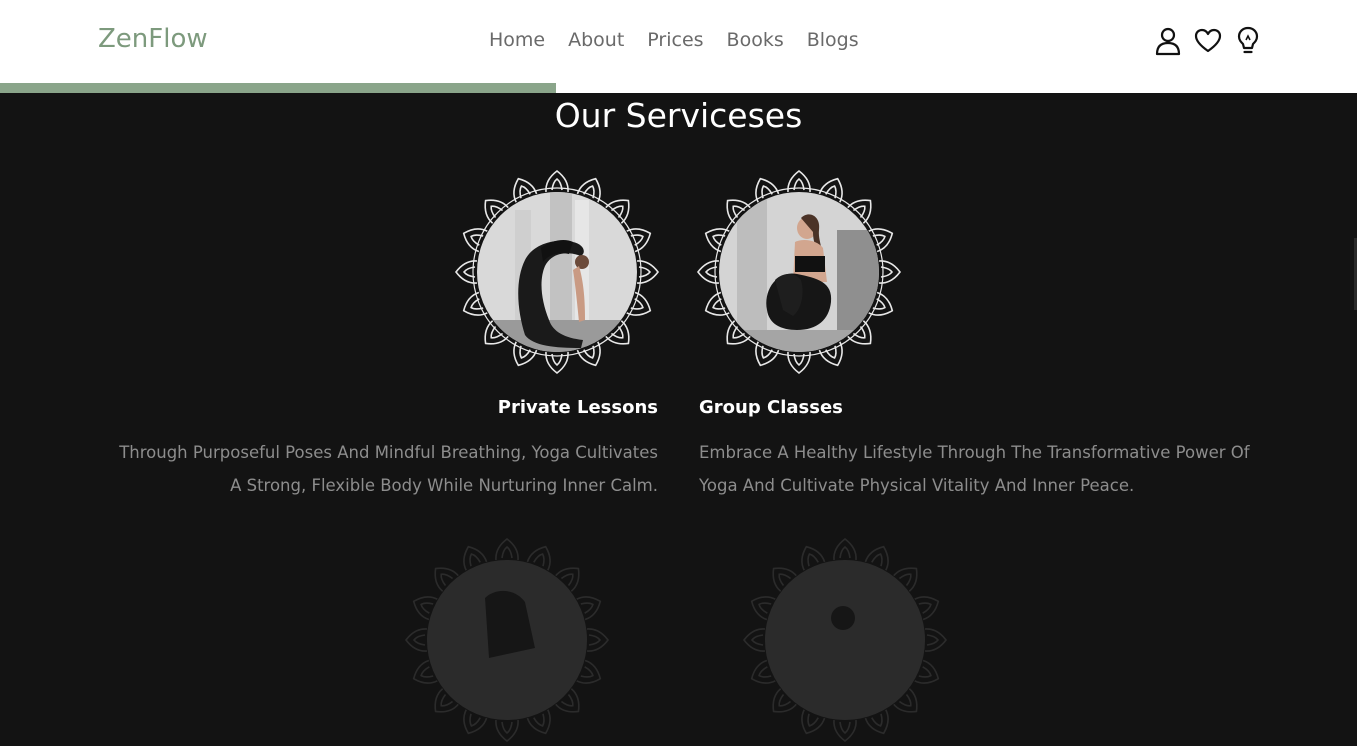 This screenshot has height=746, width=1357. What do you see at coordinates (799, 272) in the screenshot?
I see `group-classes-image` at bounding box center [799, 272].